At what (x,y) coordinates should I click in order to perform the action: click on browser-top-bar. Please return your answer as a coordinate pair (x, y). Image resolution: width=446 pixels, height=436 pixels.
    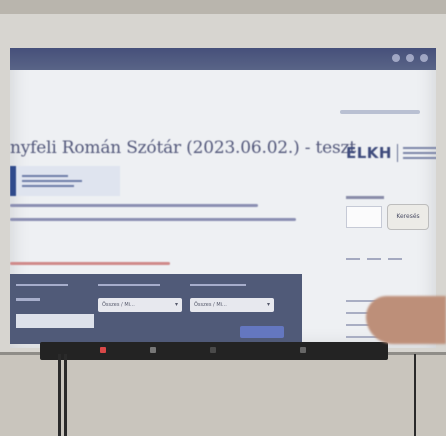
    Looking at the image, I should click on (223, 59).